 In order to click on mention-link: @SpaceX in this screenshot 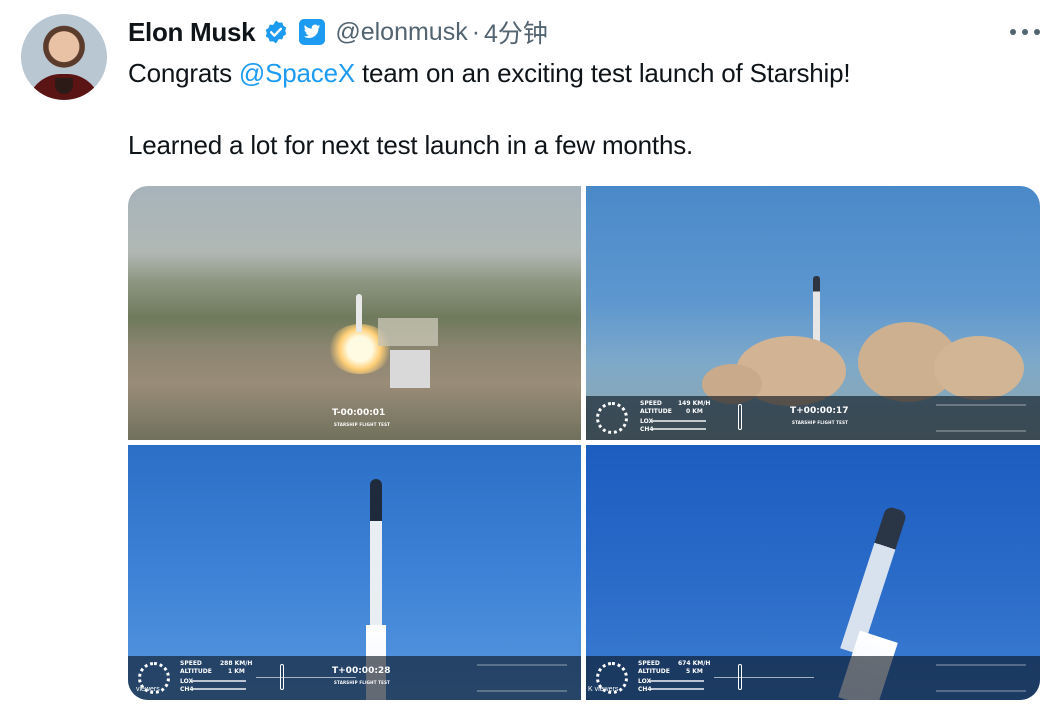, I will do `click(297, 73)`.